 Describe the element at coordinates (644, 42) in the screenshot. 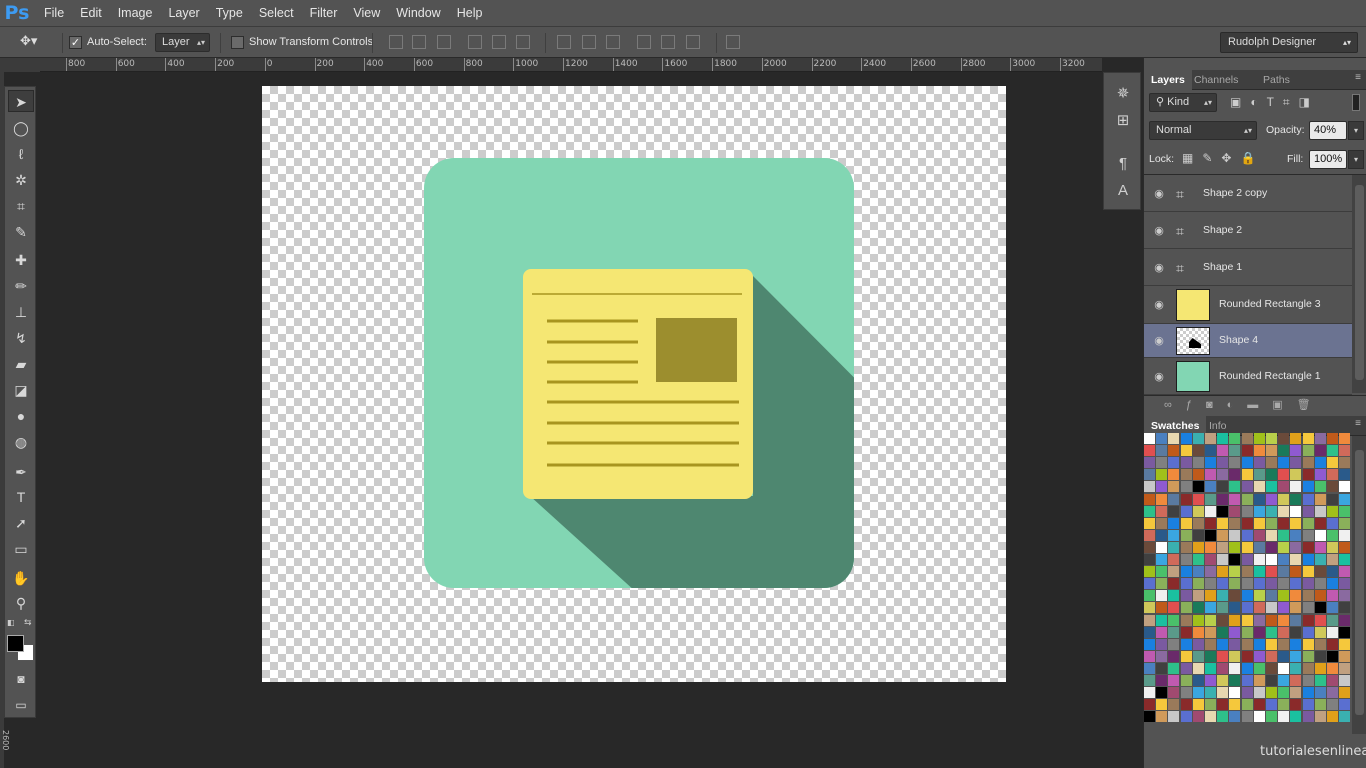

I see `distribute-left-icon` at that location.